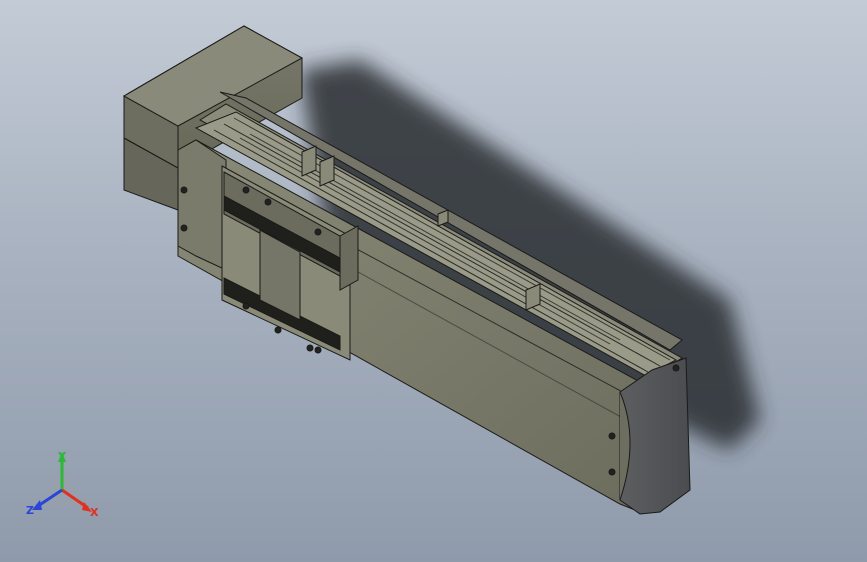 The image size is (867, 562). What do you see at coordinates (62, 456) in the screenshot?
I see `y-axis-label: Y` at bounding box center [62, 456].